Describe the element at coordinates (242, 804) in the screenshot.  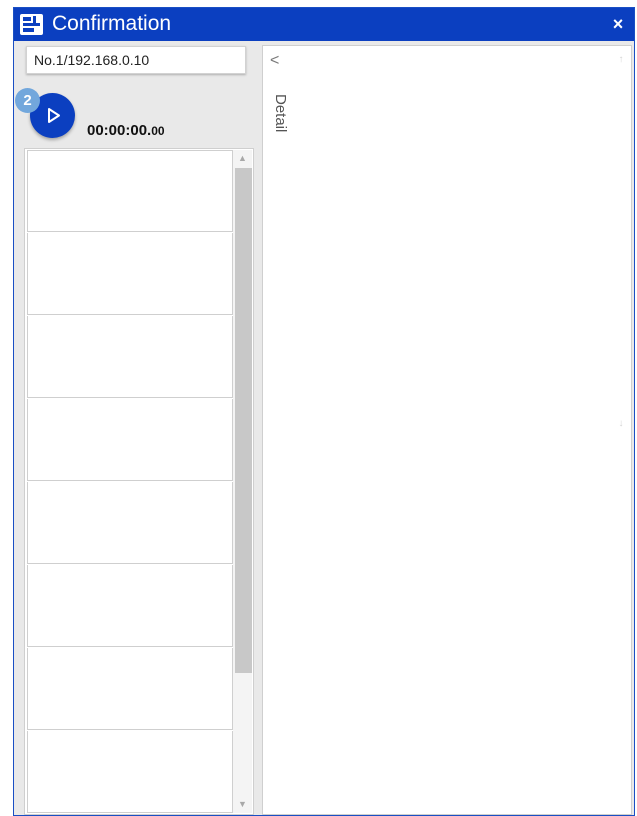
I see `scroll-down-icon: ▼` at that location.